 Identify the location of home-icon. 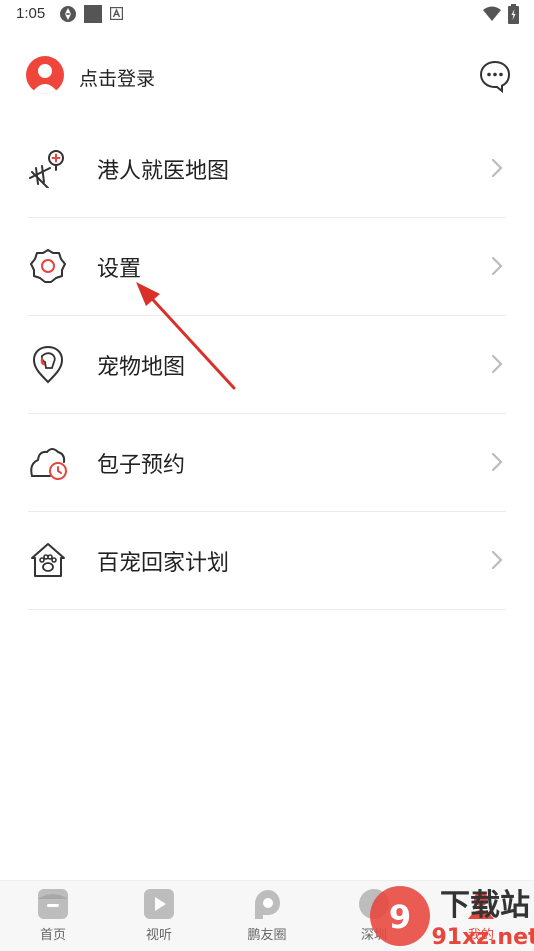
(53, 904).